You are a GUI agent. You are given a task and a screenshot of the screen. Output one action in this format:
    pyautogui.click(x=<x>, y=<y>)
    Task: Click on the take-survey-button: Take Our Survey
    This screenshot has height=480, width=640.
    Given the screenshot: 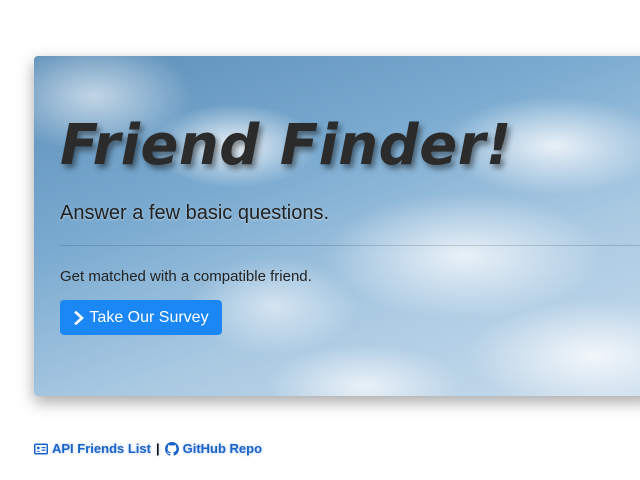 What is the action you would take?
    pyautogui.click(x=141, y=317)
    